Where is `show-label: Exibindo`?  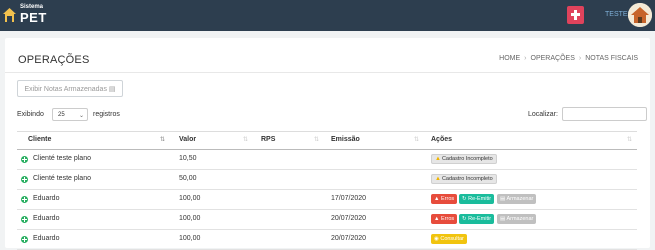 show-label: Exibindo is located at coordinates (30, 114).